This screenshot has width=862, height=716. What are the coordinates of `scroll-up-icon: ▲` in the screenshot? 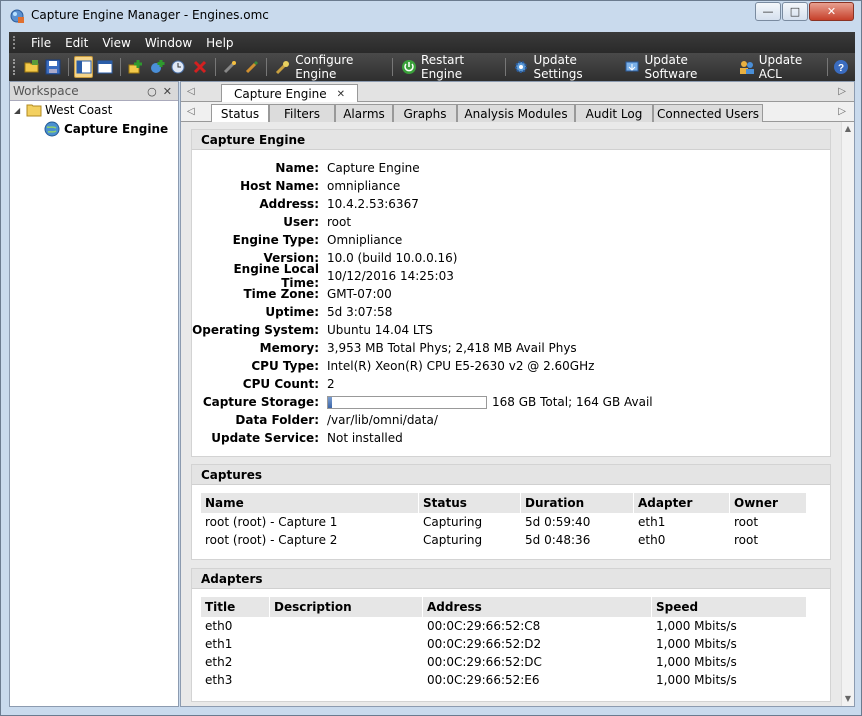 It's located at (848, 129).